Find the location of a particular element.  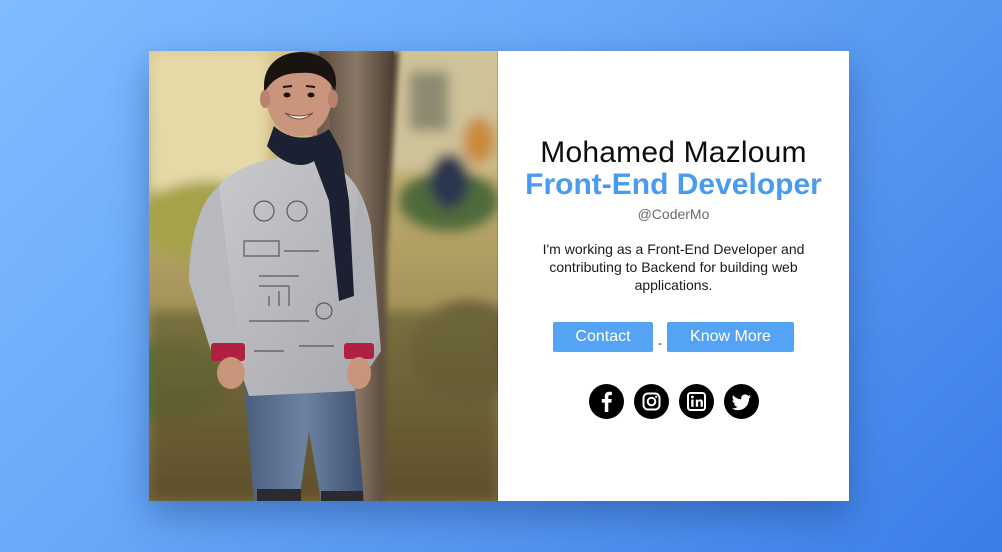

facebook-icon is located at coordinates (606, 401).